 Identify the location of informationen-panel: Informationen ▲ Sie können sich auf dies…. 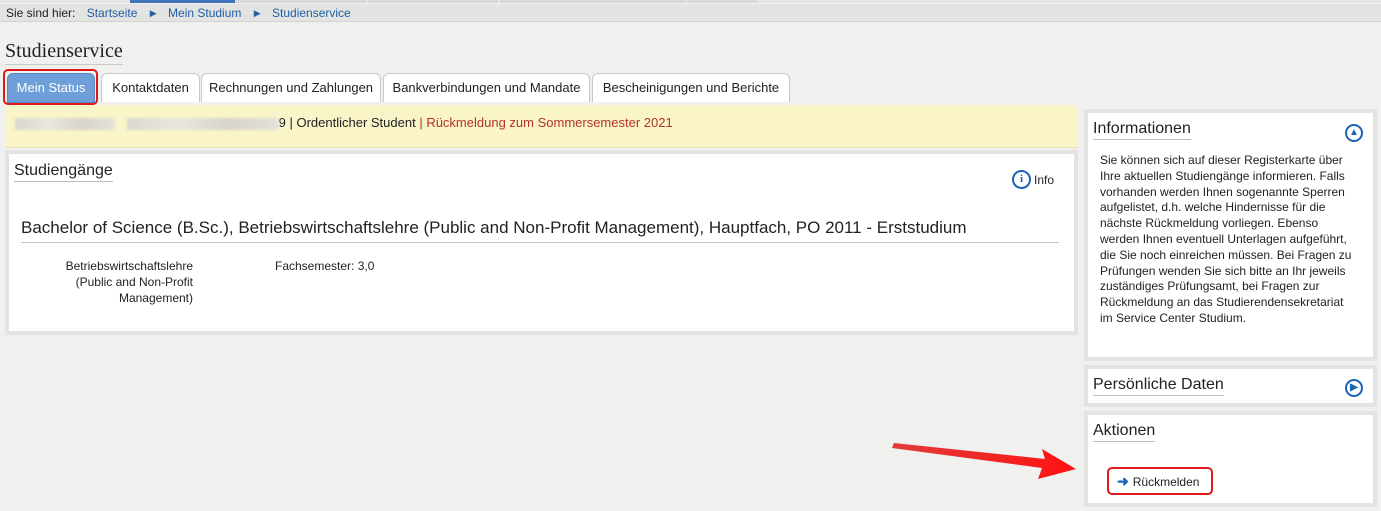
(1230, 235).